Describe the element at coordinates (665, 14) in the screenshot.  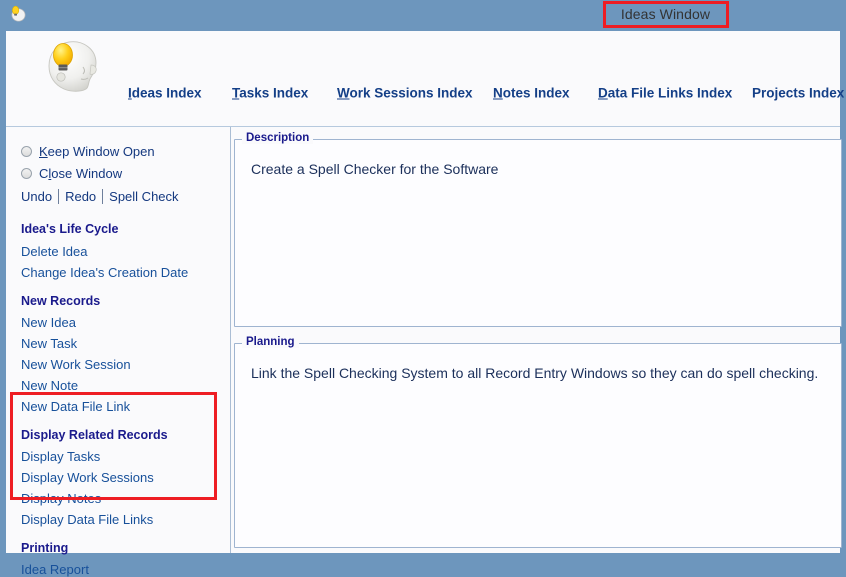
I see `window-title: Ideas Window` at that location.